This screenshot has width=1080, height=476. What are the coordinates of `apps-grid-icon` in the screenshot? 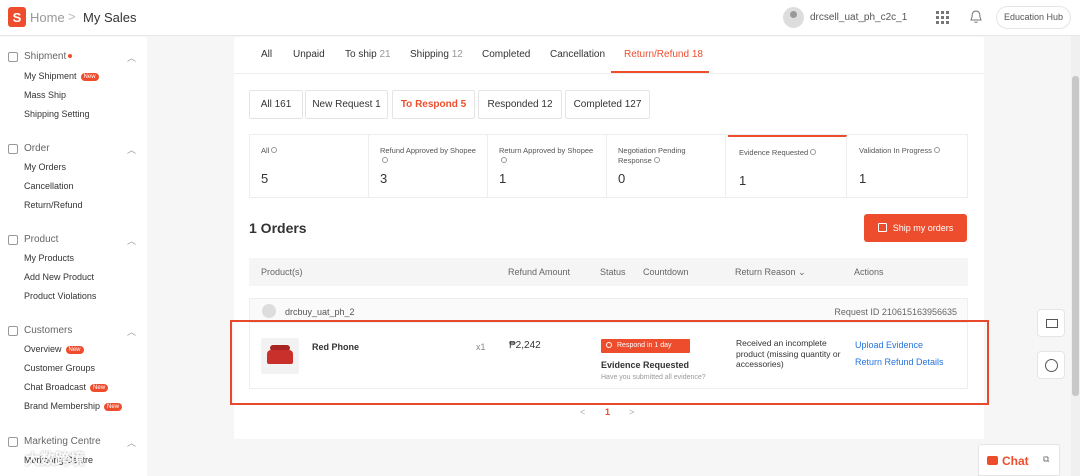 It's located at (942, 17).